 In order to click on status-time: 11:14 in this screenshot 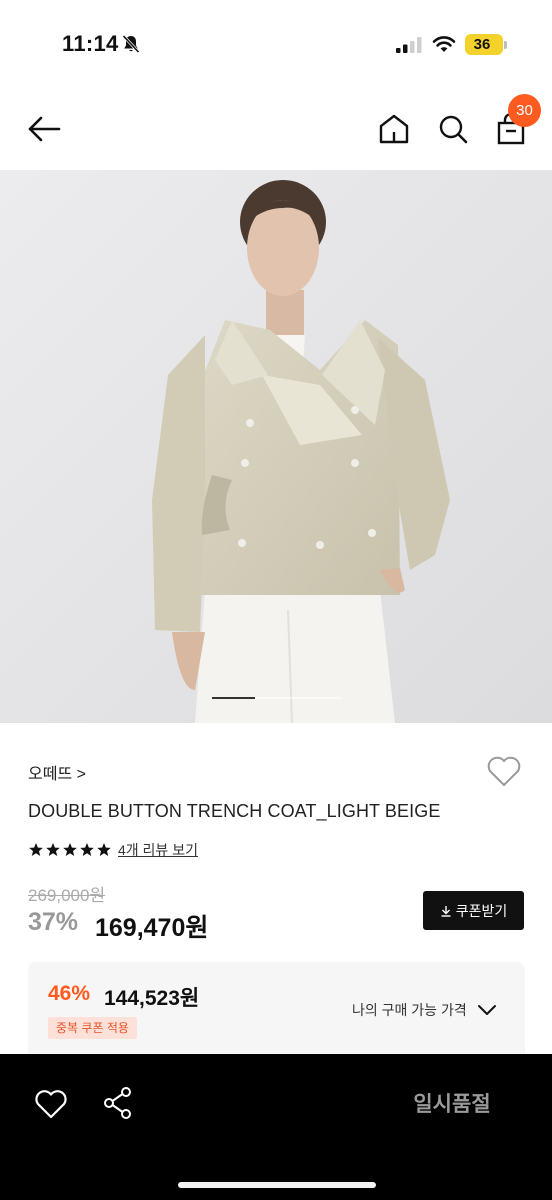, I will do `click(90, 43)`.